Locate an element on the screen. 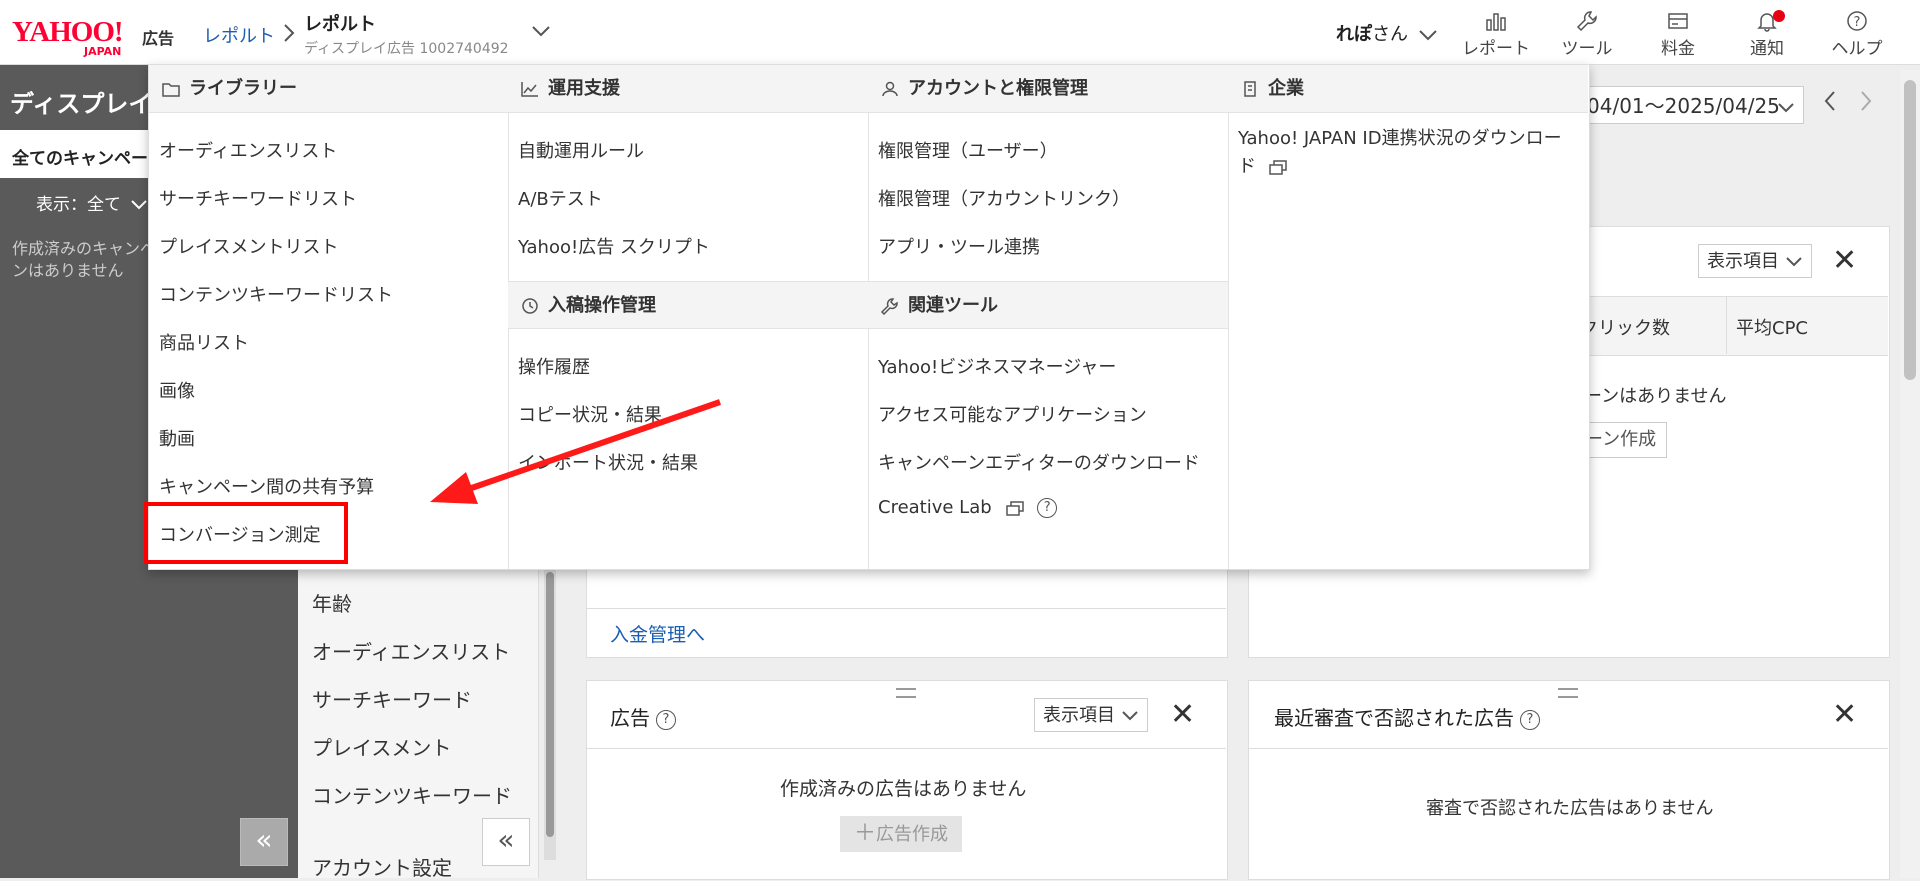 This screenshot has width=1920, height=881. header-help-button: ? ヘルプ is located at coordinates (1857, 34).